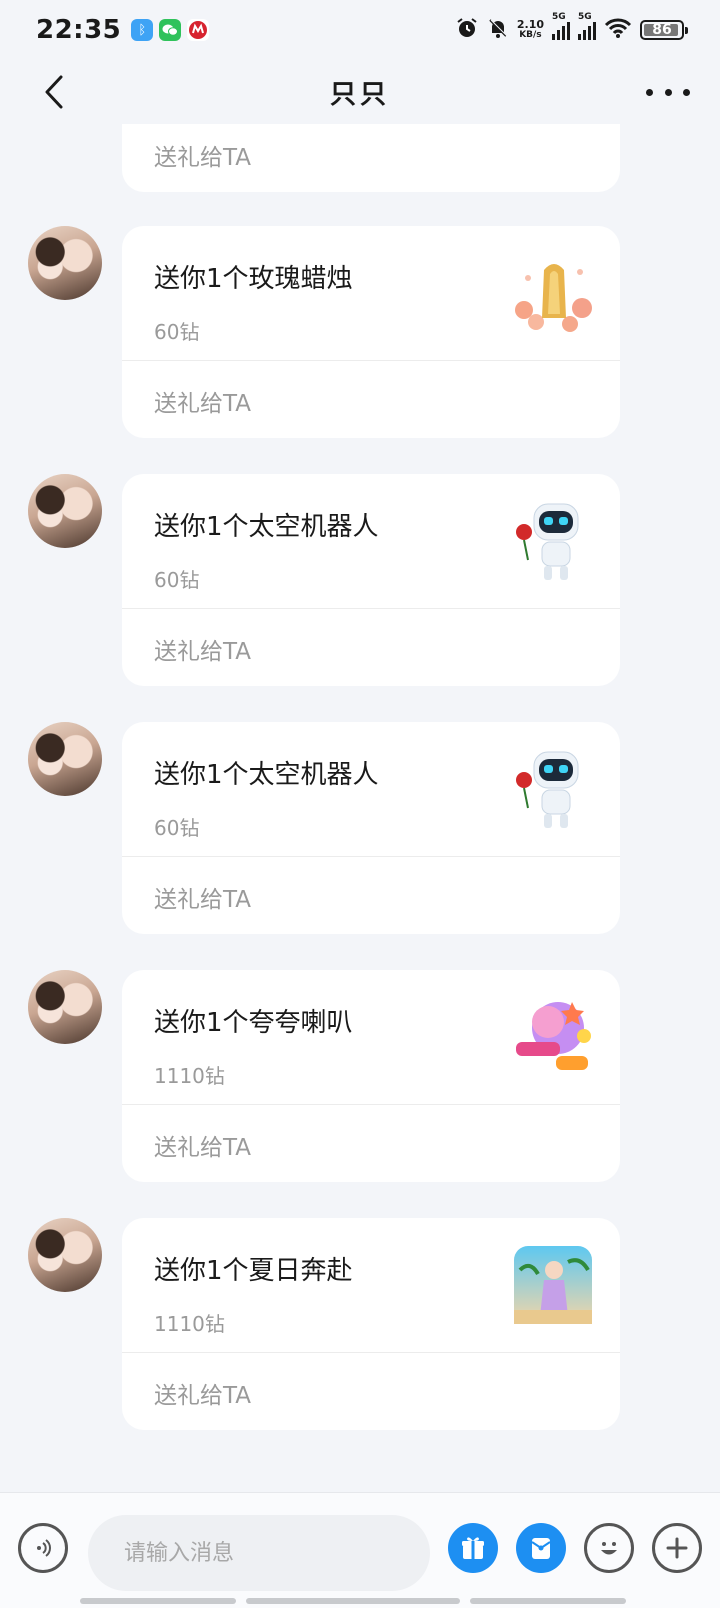 Image resolution: width=720 pixels, height=1608 pixels. I want to click on alarm-icon, so click(467, 30).